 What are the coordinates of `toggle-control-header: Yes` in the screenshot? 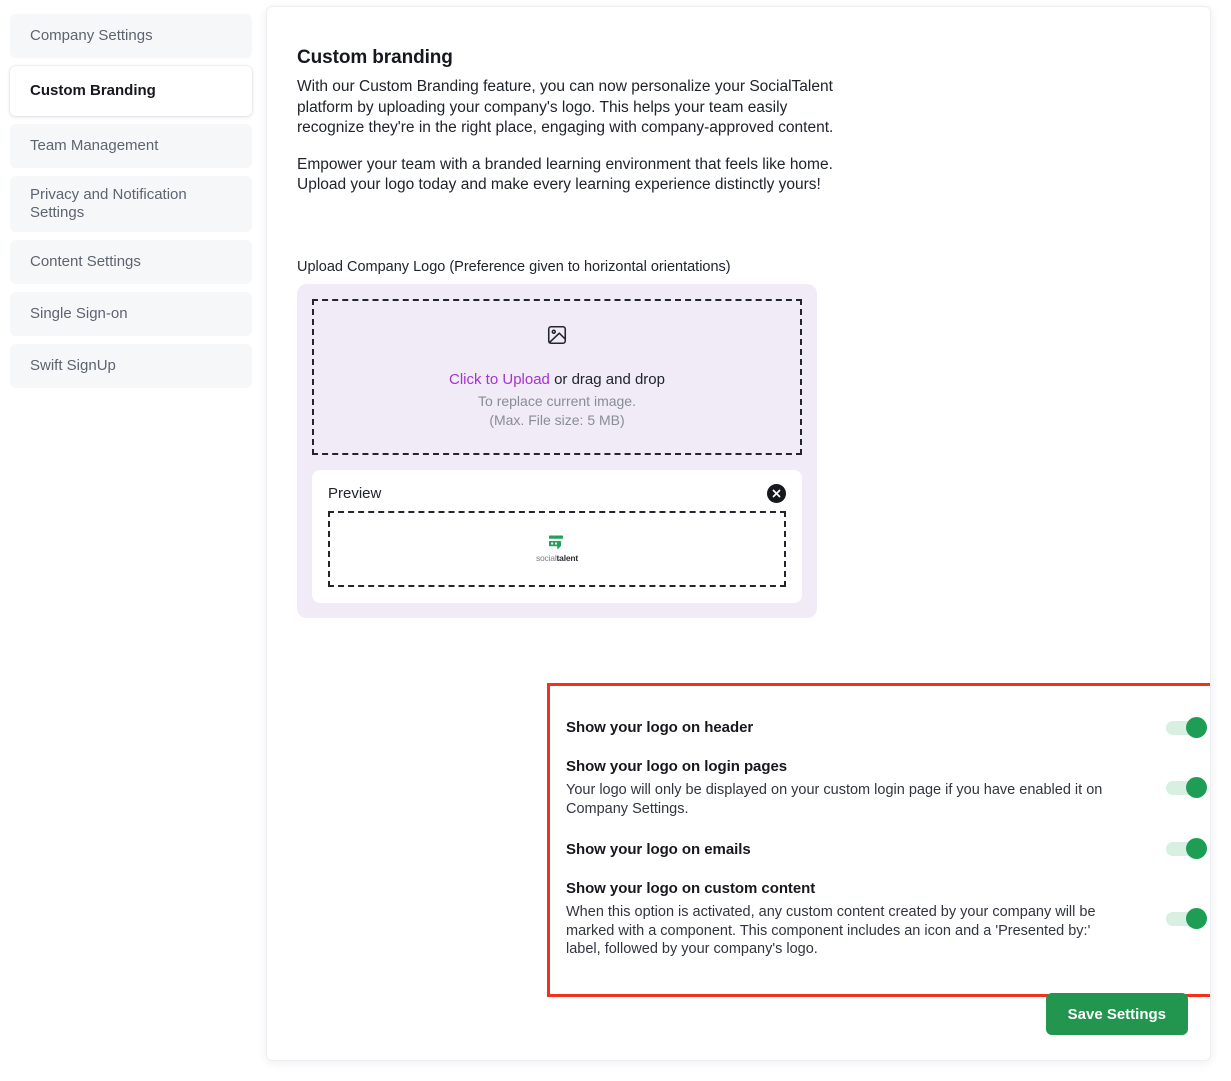 It's located at (1188, 727).